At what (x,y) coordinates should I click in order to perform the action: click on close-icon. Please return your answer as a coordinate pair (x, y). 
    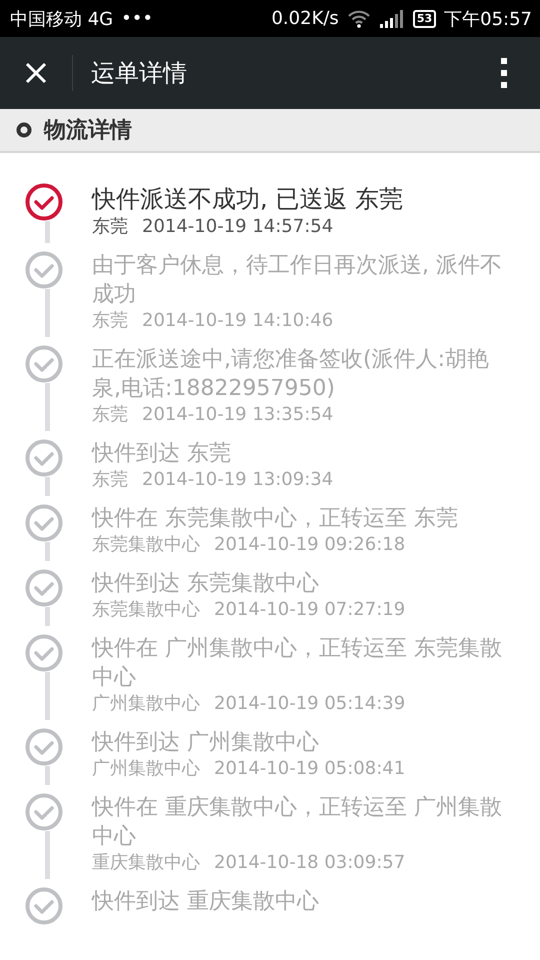
    Looking at the image, I should click on (36, 73).